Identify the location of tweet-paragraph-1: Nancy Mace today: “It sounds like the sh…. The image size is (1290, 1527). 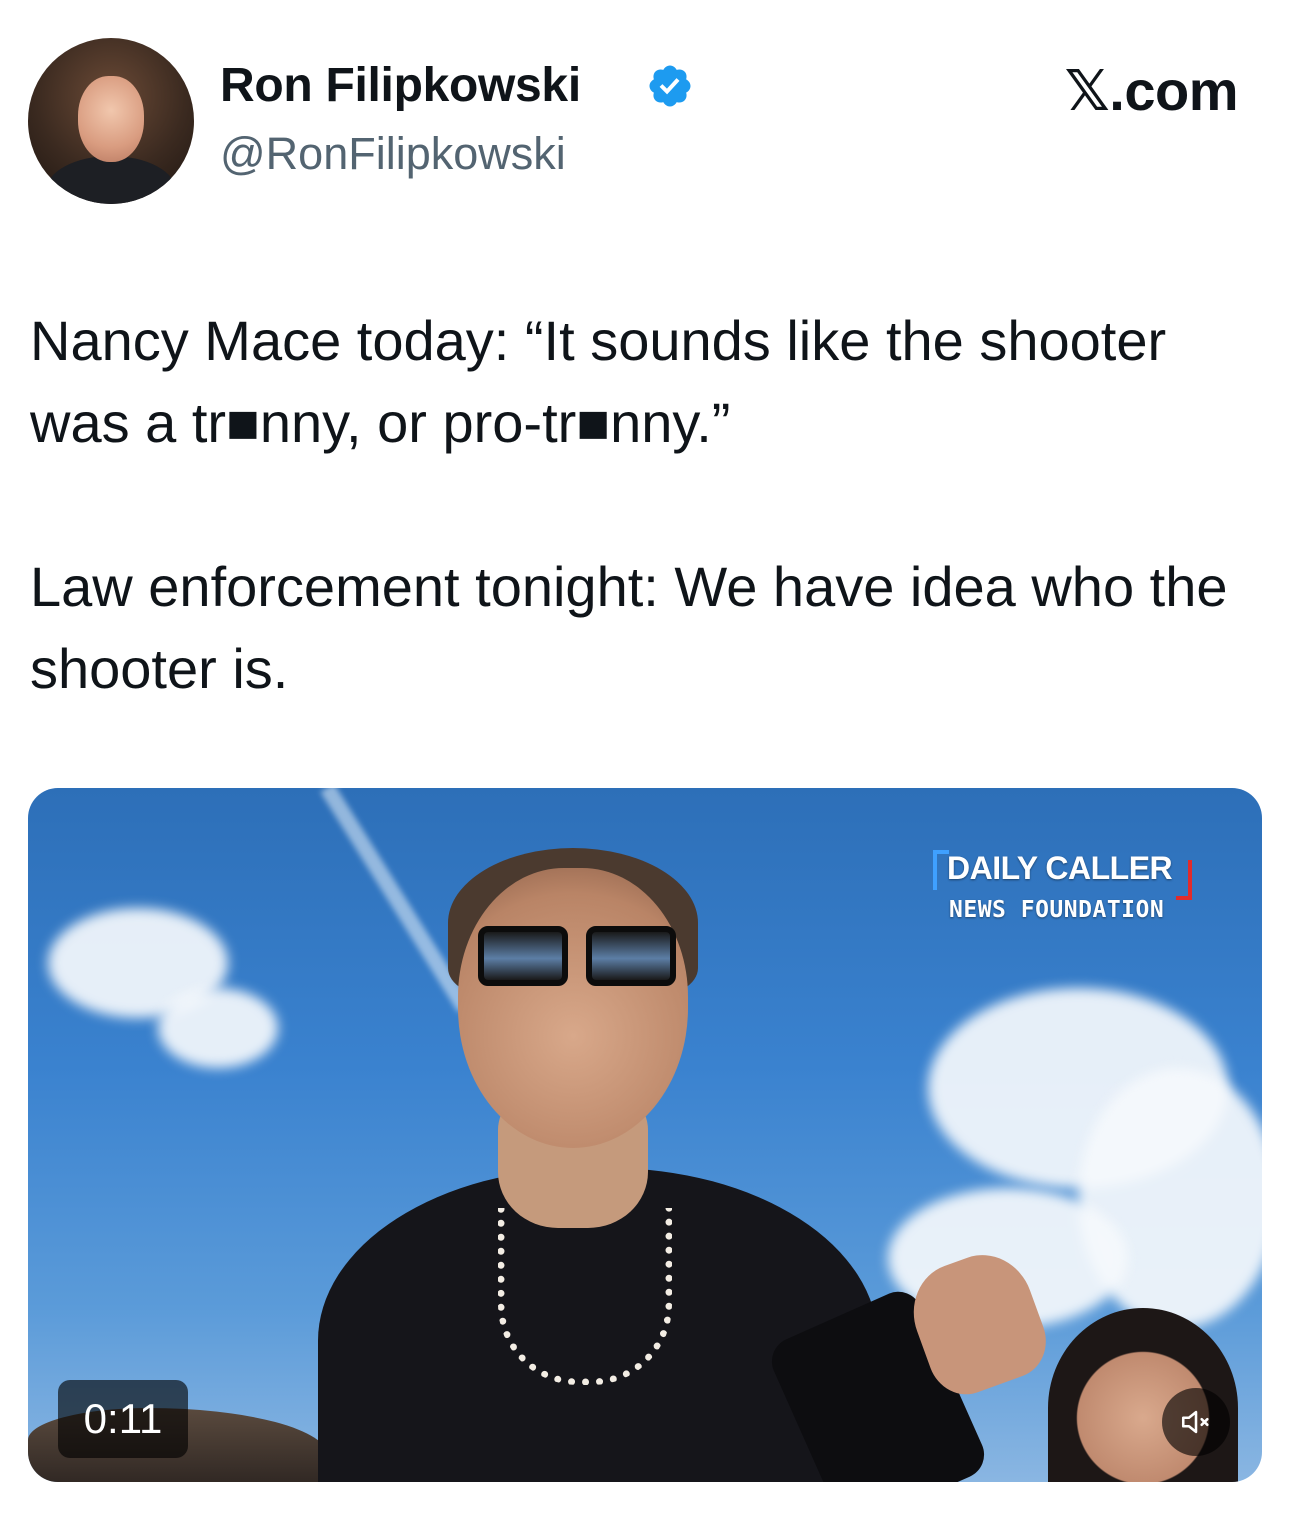
(598, 381).